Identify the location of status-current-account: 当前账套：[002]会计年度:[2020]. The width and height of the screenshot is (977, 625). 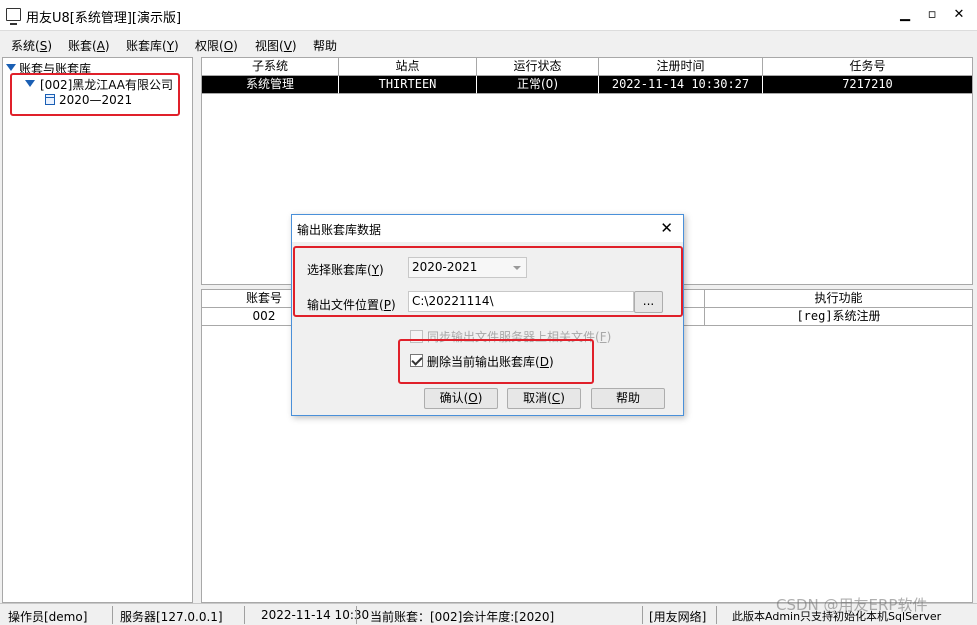
(462, 617).